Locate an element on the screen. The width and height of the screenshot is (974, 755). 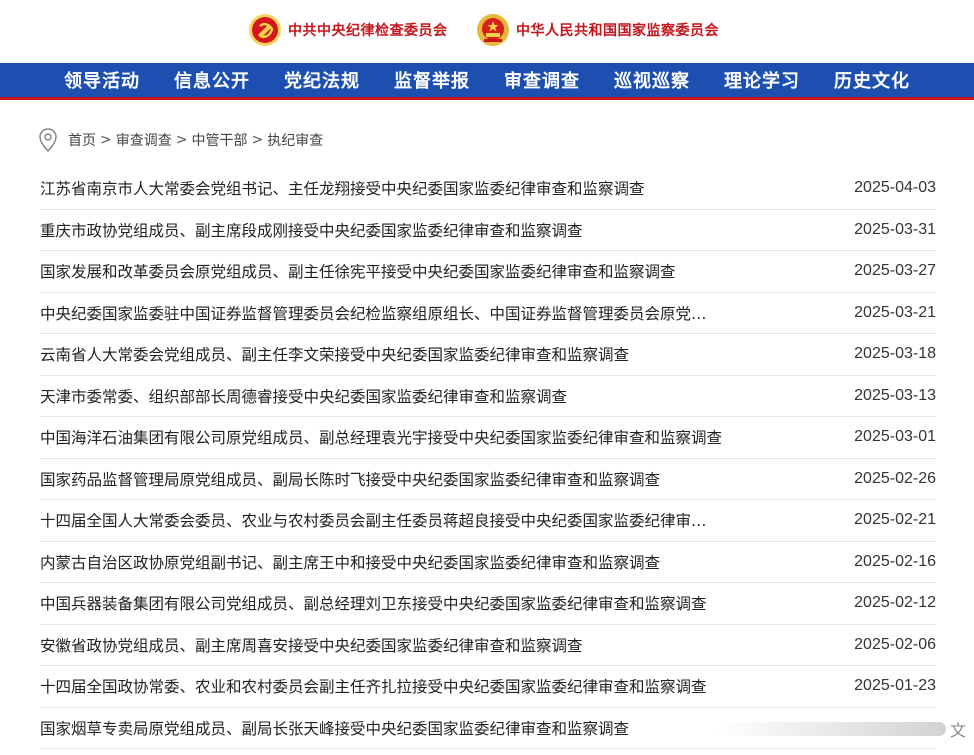
nsc-brand: 中华人民共和国国家监察委员会 is located at coordinates (597, 30).